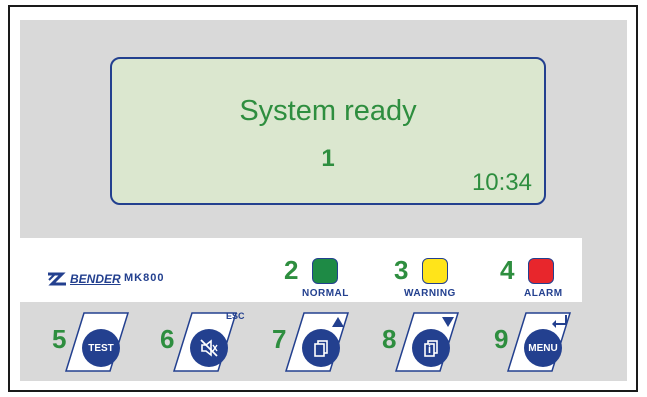  I want to click on test-label: TEST, so click(101, 348).